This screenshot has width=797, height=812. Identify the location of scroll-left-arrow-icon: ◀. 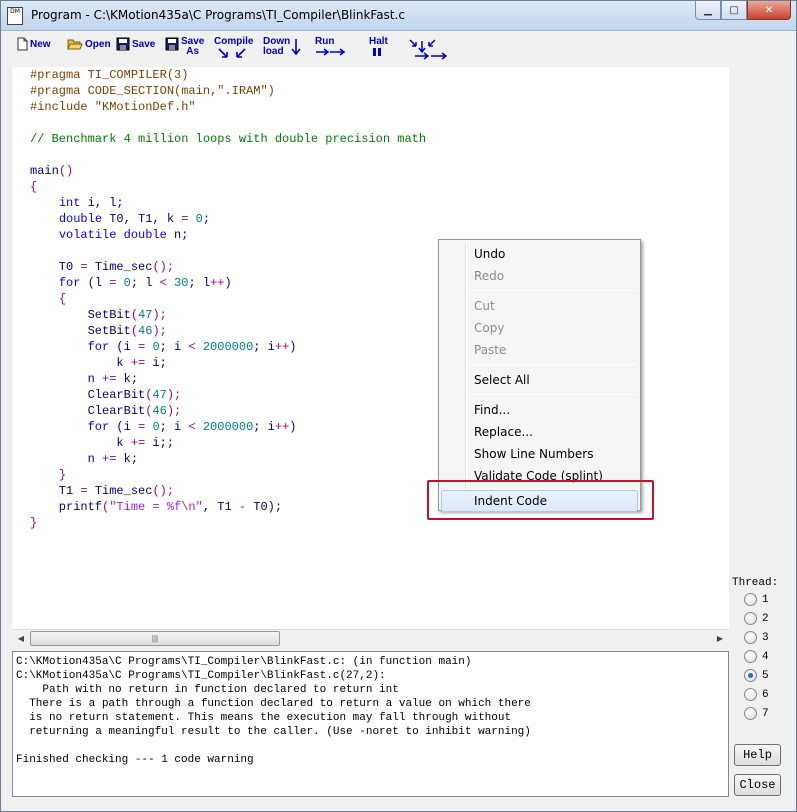
(21, 638).